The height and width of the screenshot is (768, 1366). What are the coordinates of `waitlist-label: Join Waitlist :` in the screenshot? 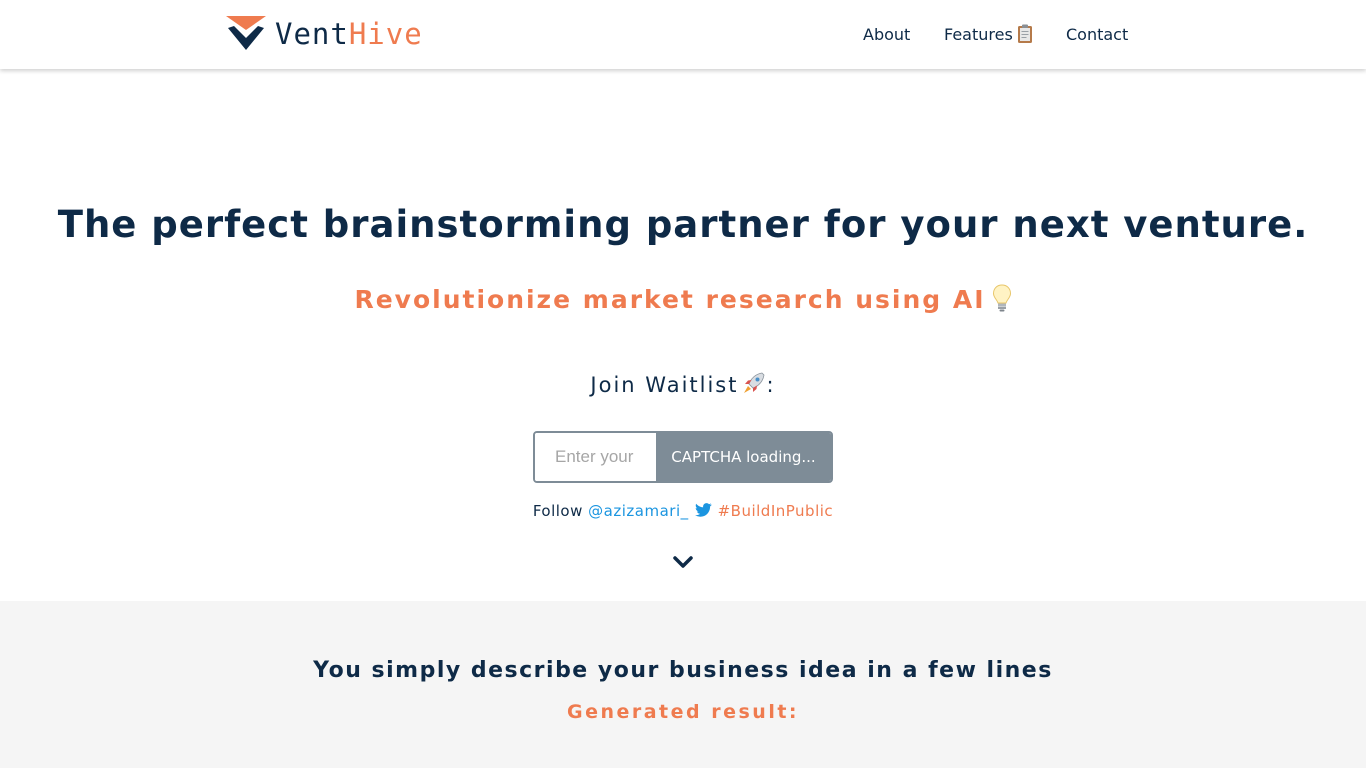 It's located at (683, 384).